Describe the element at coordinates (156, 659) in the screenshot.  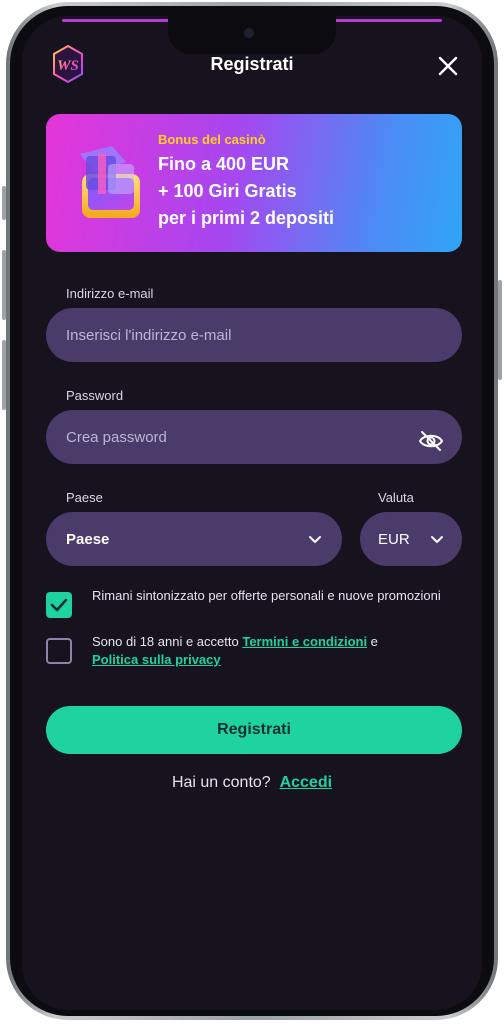
I see `privacy-link: Politica sulla privacy` at that location.